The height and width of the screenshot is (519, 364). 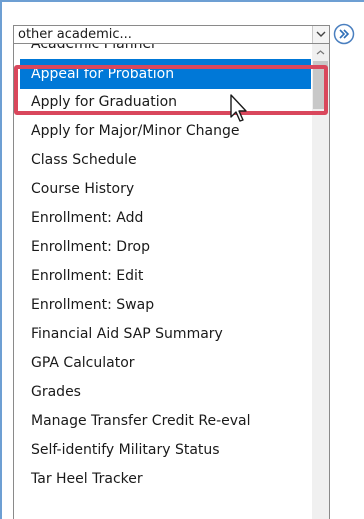 What do you see at coordinates (163, 479) in the screenshot?
I see `dropdown-option: Tar Heel Tracker` at bounding box center [163, 479].